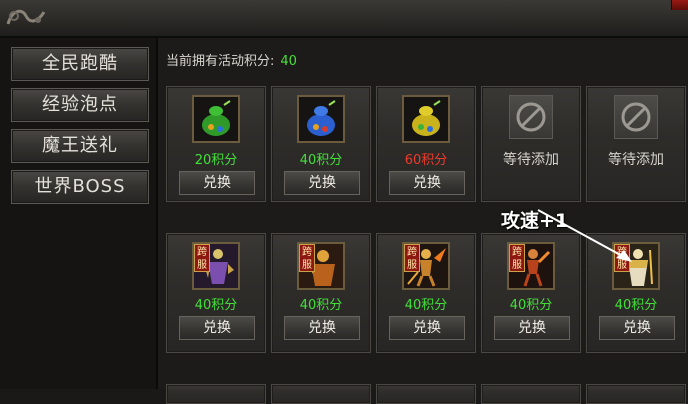 Image resolution: width=688 pixels, height=404 pixels. Describe the element at coordinates (344, 19) in the screenshot. I see `window-titlebar` at that location.